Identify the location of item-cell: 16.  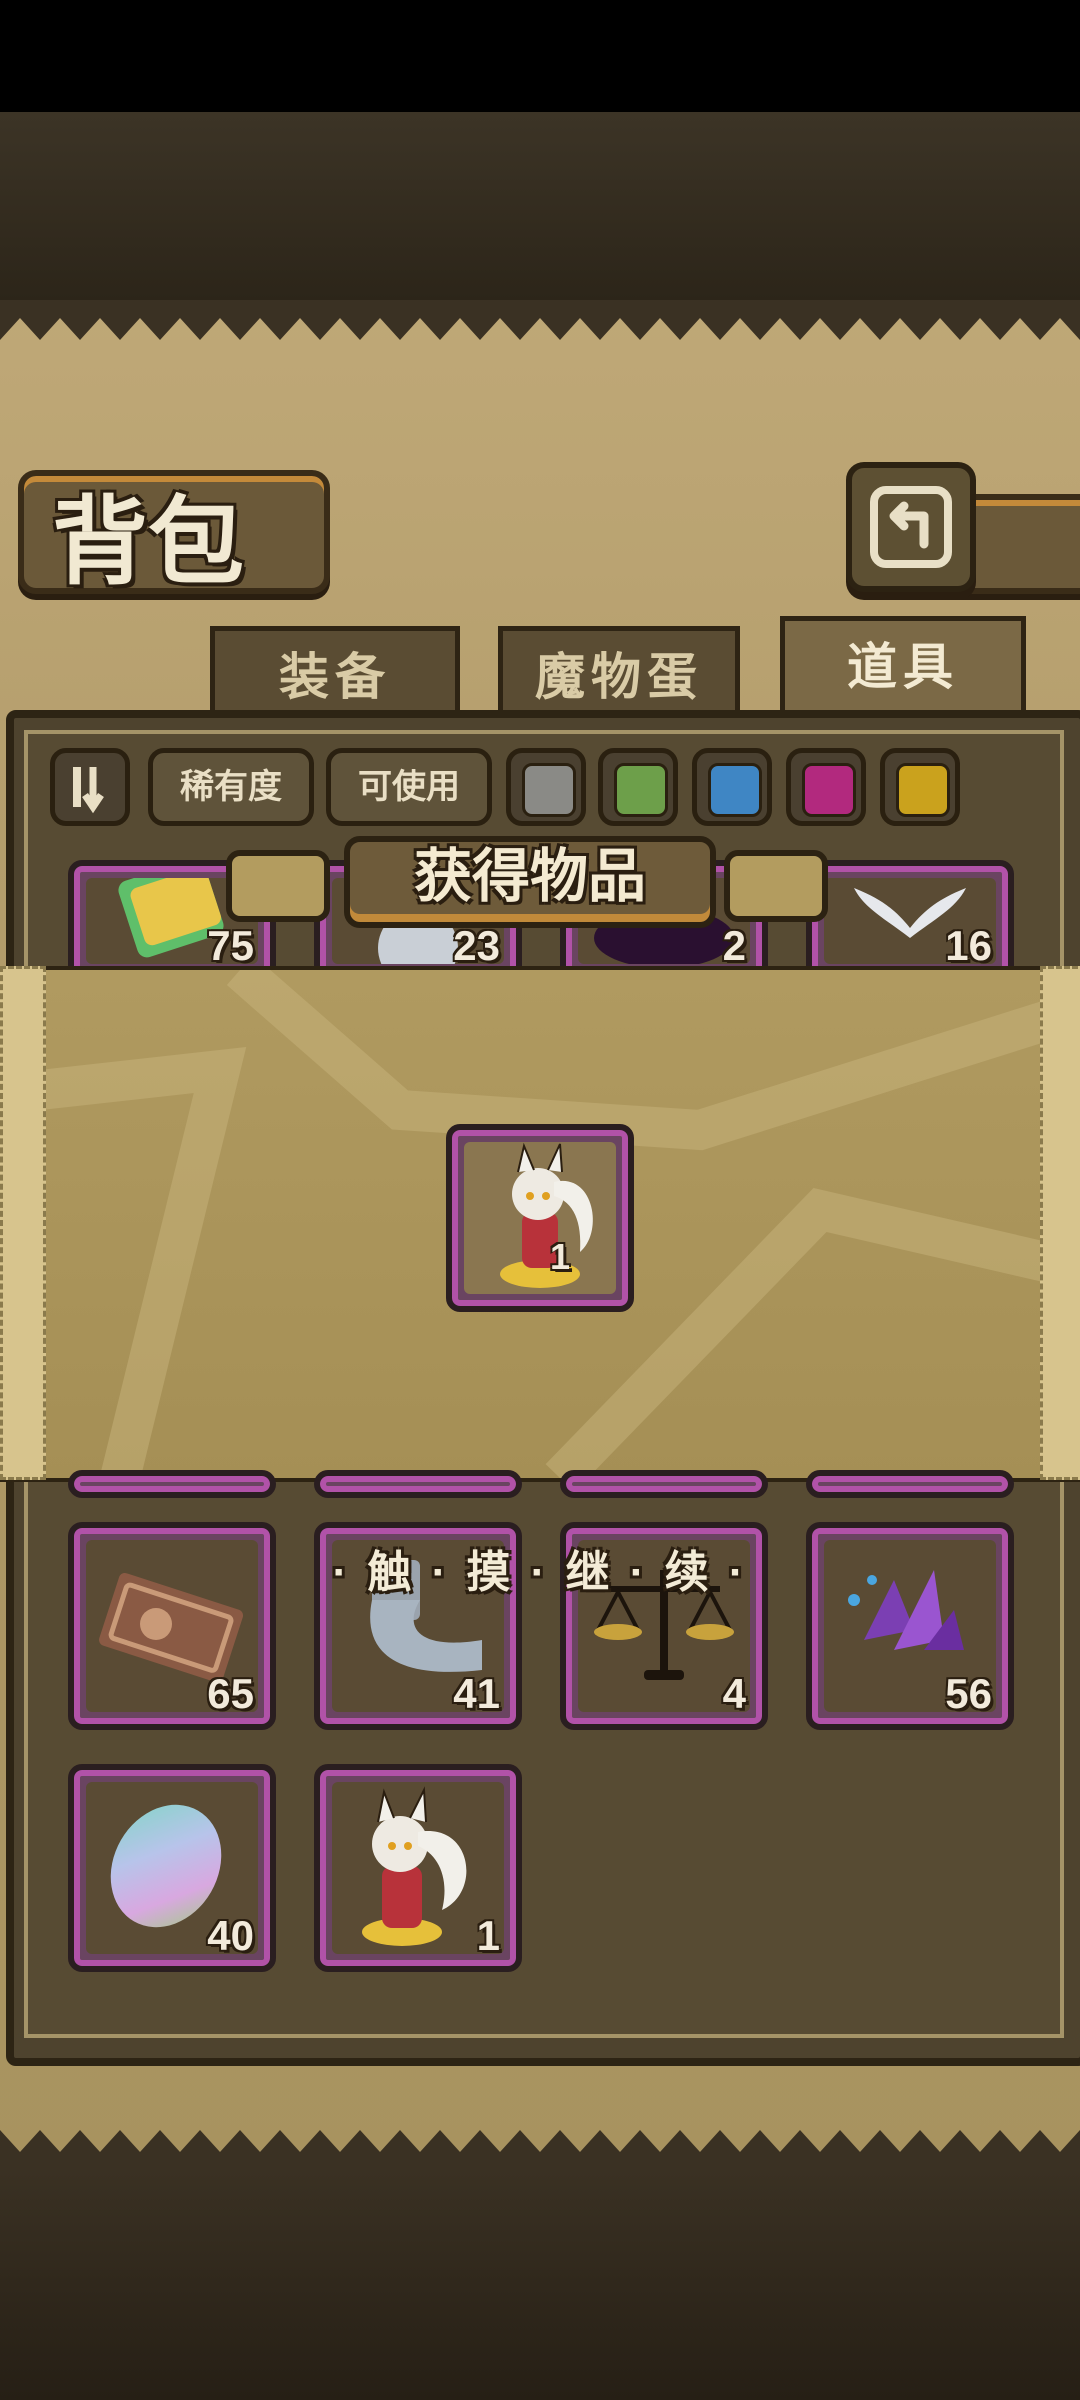
(910, 921).